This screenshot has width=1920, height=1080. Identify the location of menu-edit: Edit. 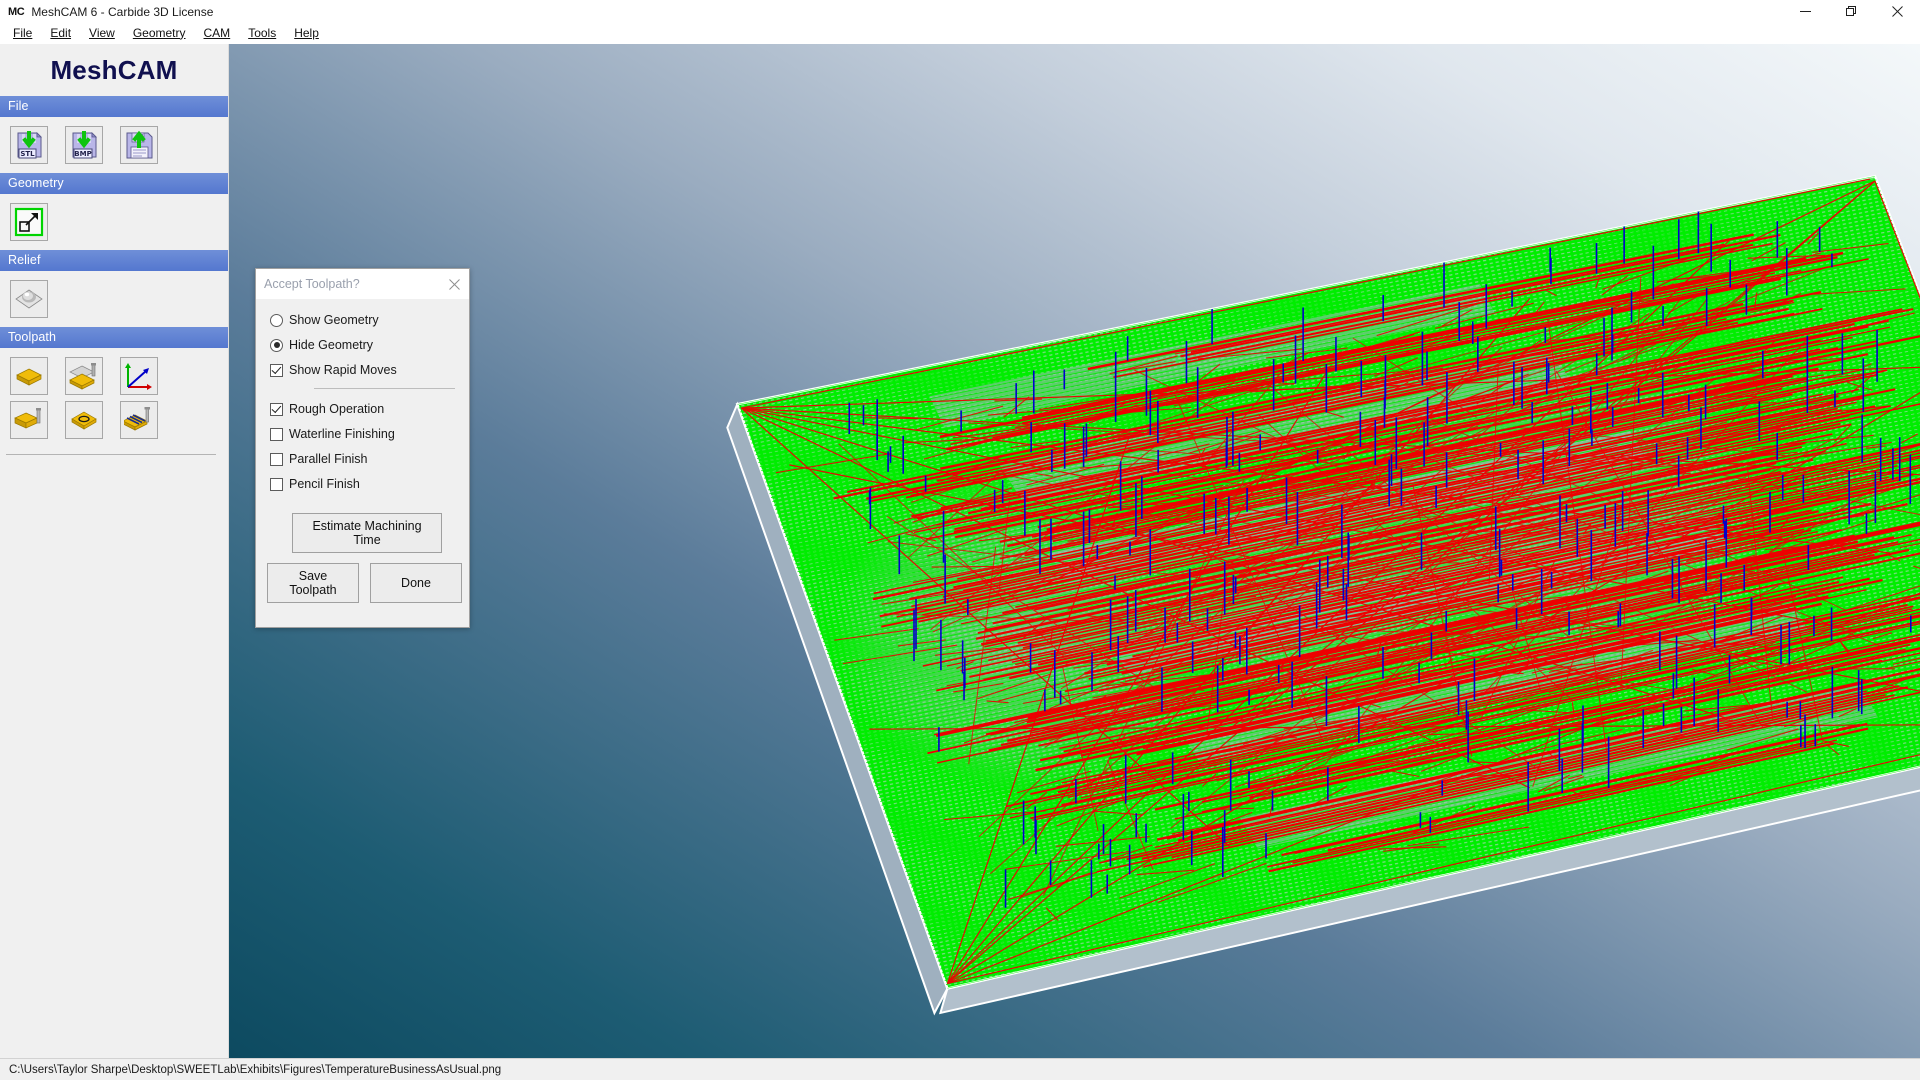
(60, 33).